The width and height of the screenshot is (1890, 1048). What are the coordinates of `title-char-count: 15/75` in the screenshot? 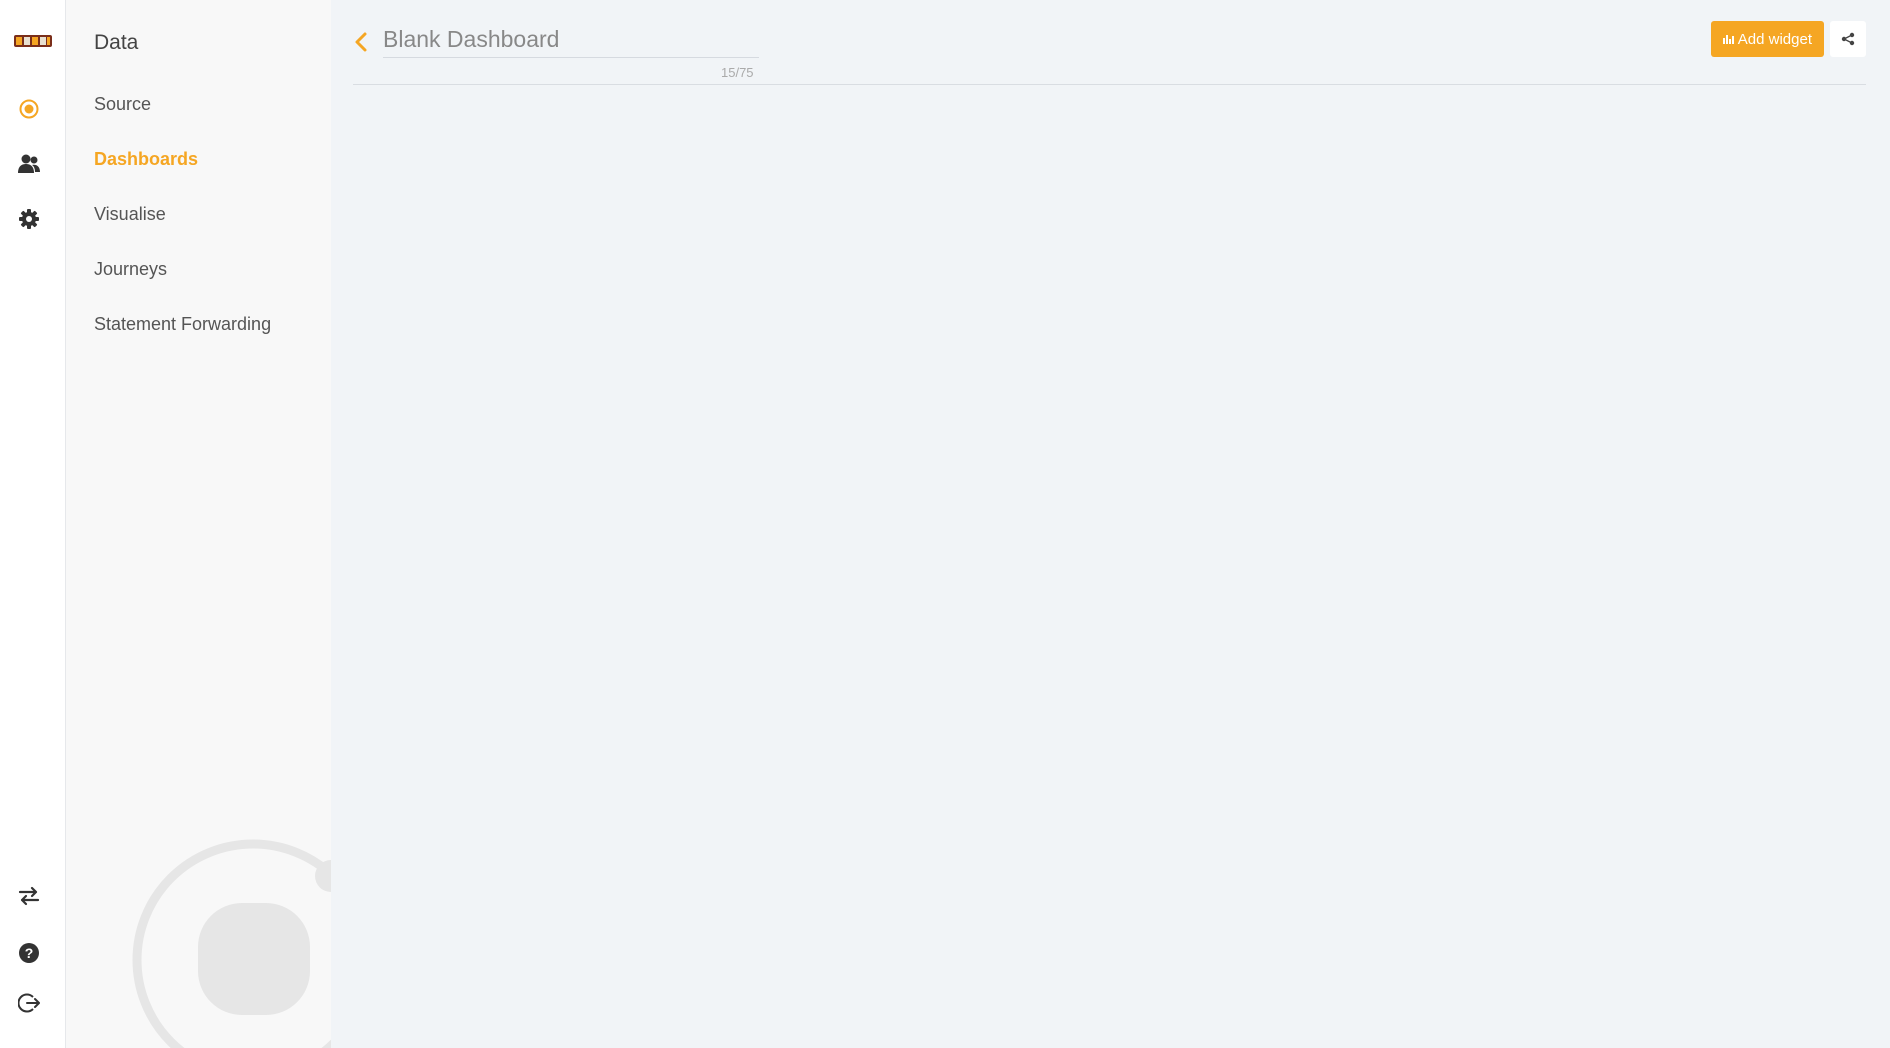 It's located at (737, 72).